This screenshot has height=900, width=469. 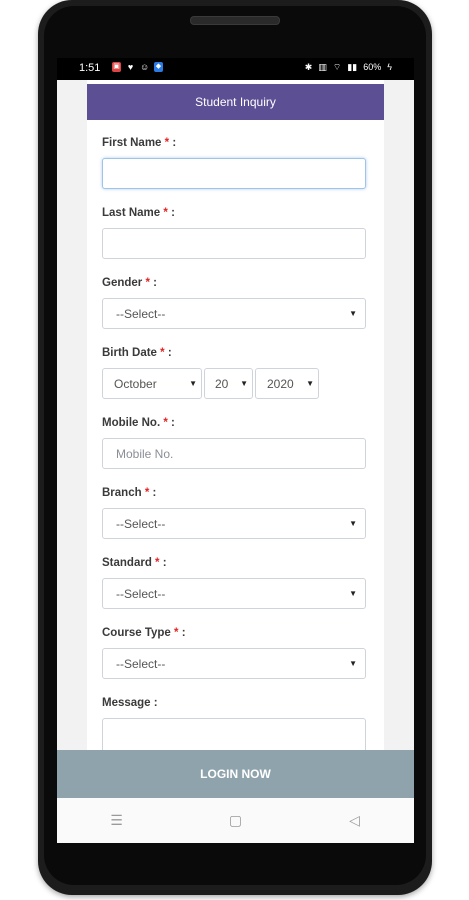 I want to click on status-time: 1:51, so click(x=90, y=68).